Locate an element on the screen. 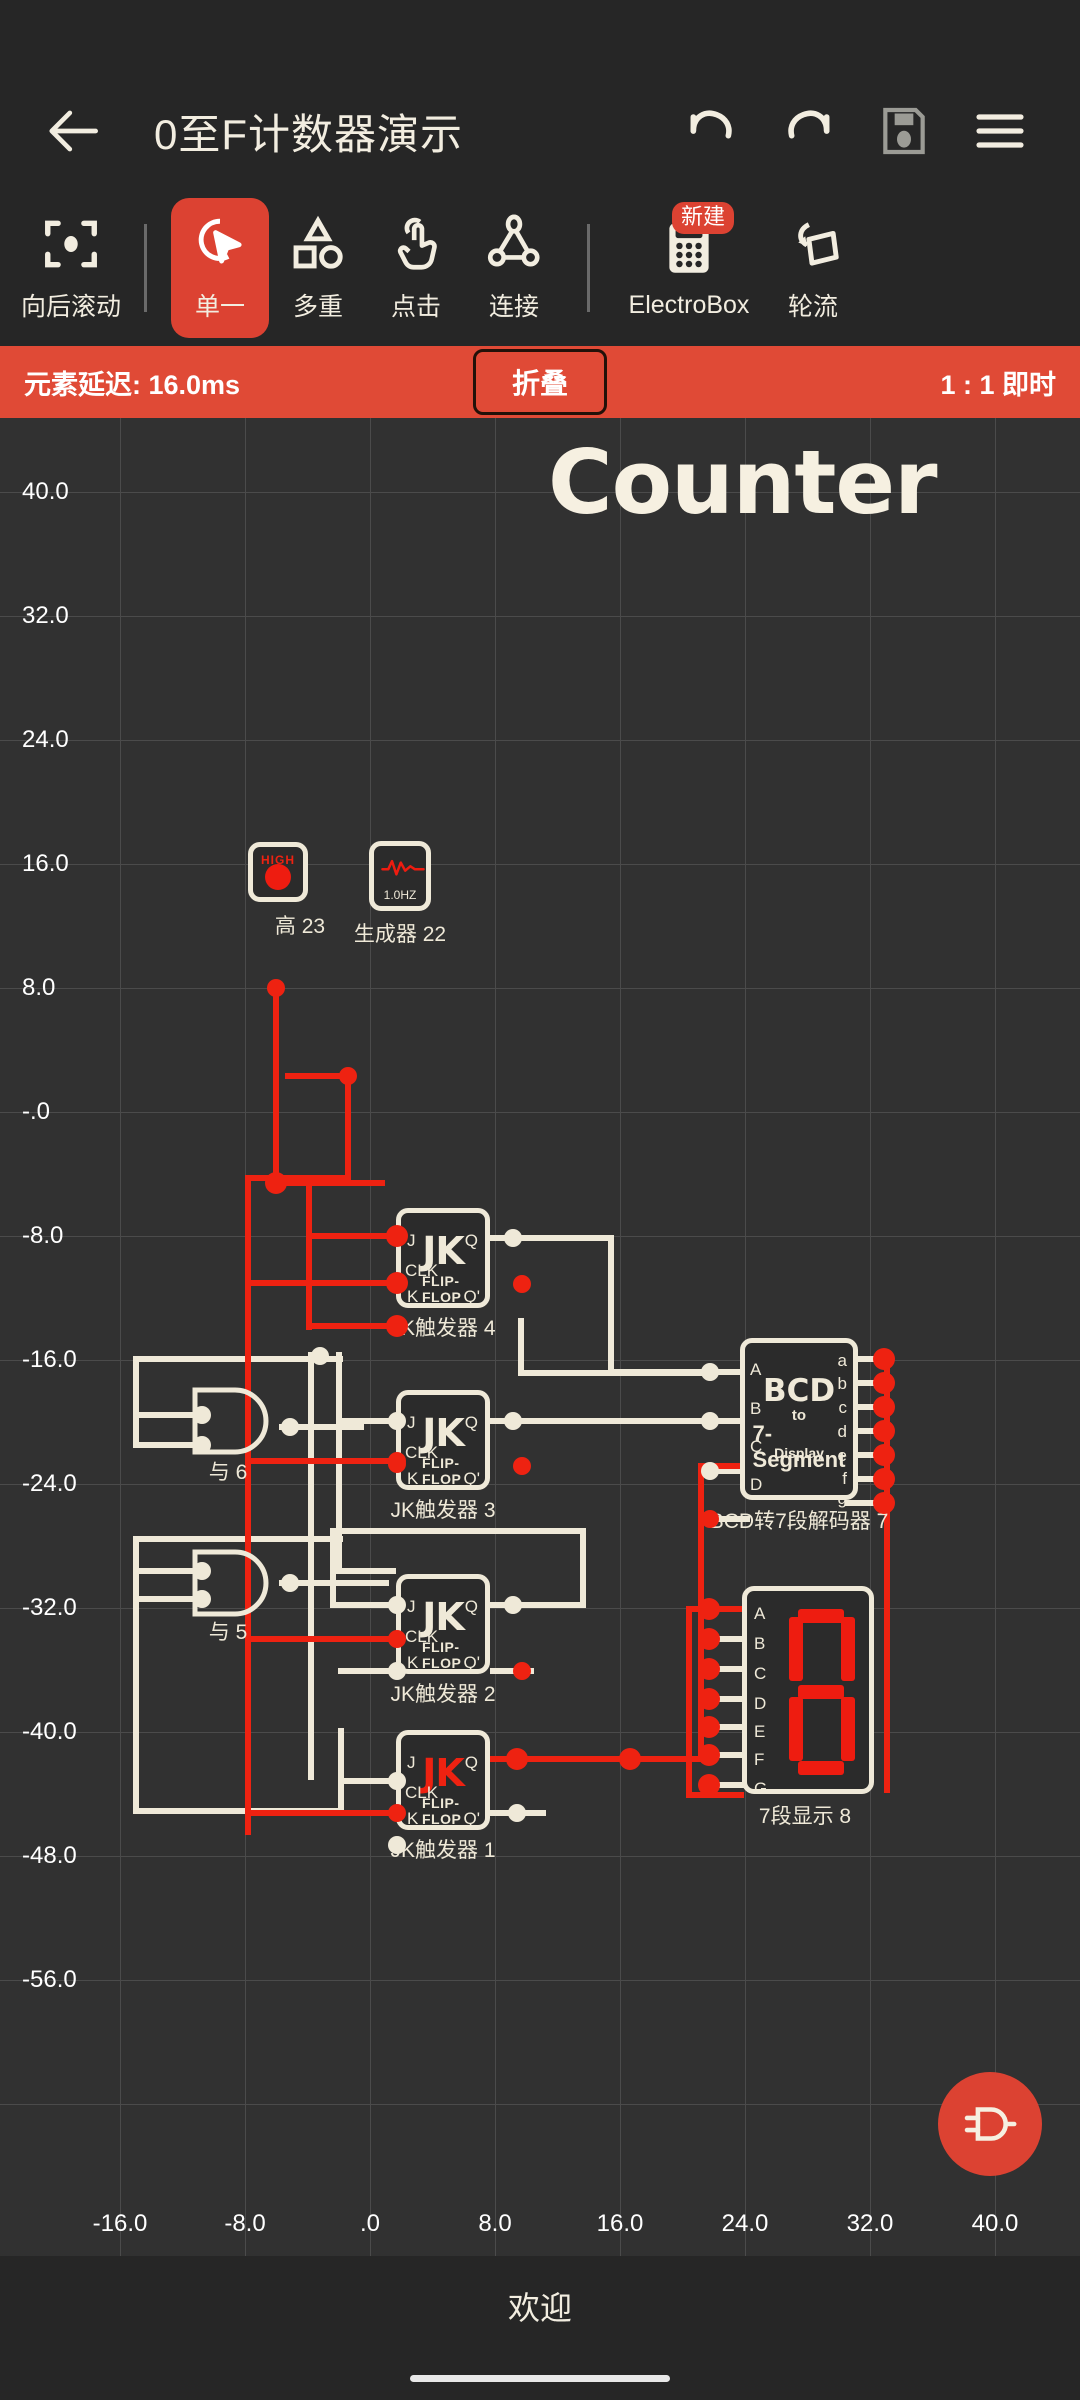 The height and width of the screenshot is (2400, 1080). tool-connect: 连接 is located at coordinates (514, 268).